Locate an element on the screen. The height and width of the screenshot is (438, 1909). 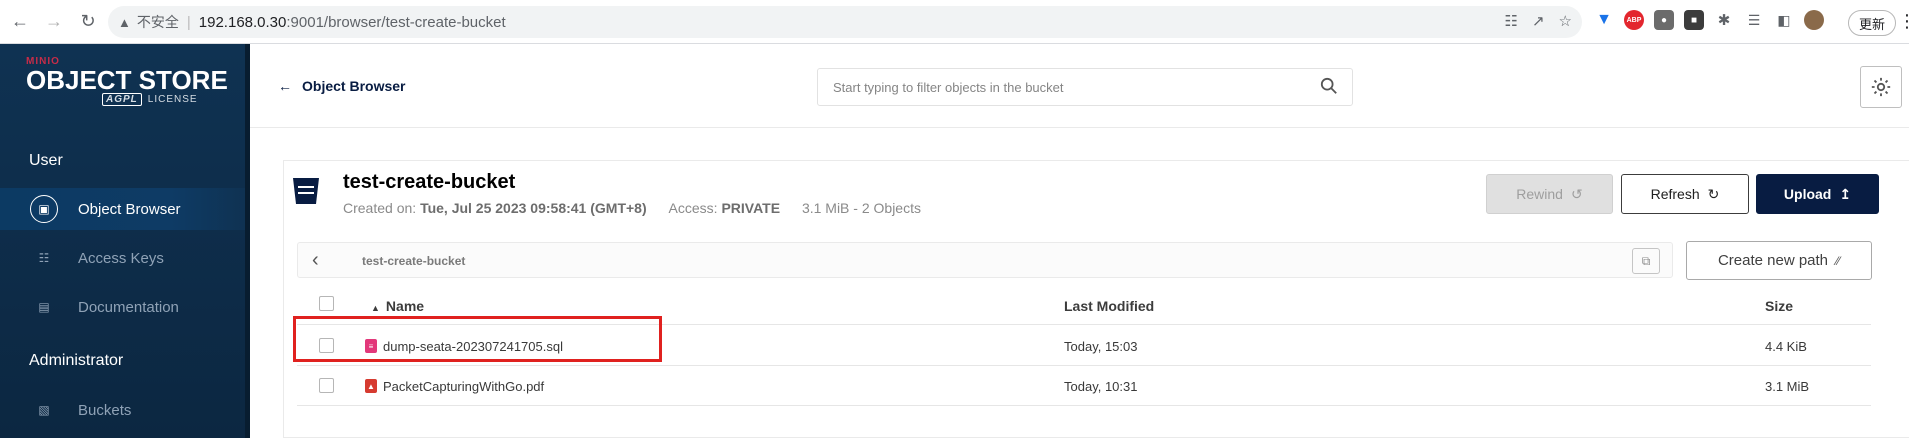
update-button: 更新 is located at coordinates (1872, 23).